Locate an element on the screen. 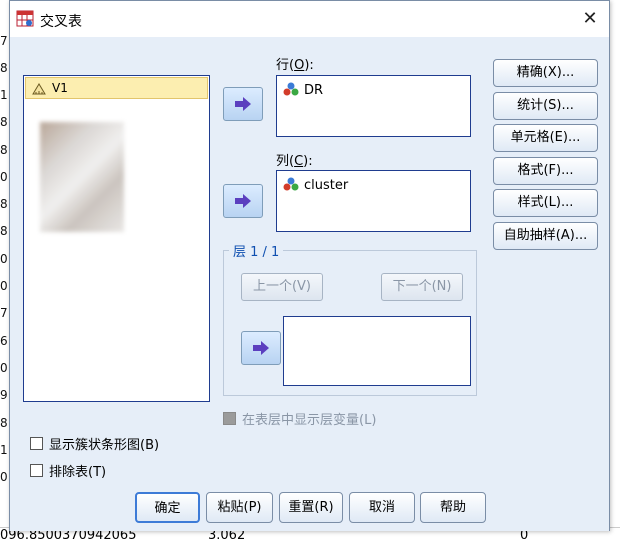 The height and width of the screenshot is (543, 620). title-bar: 交叉表 ✕ is located at coordinates (309, 19).